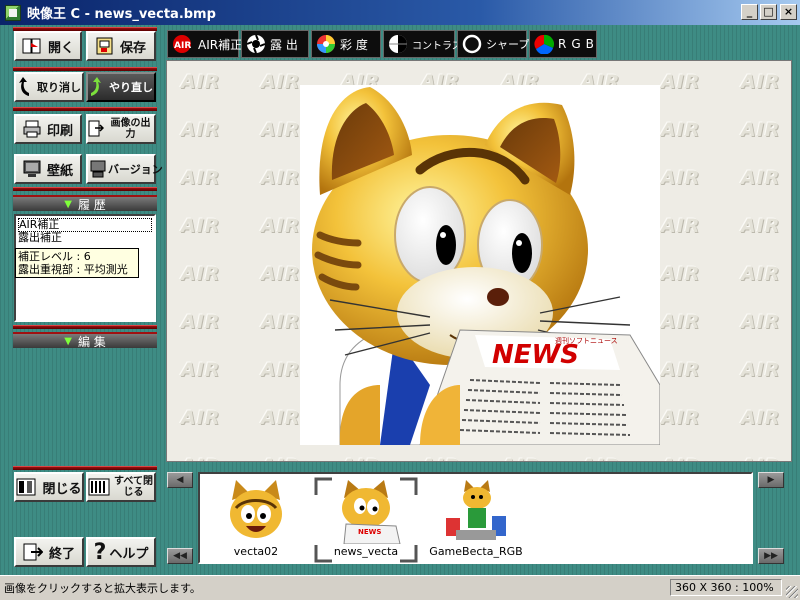  What do you see at coordinates (586, 340) in the screenshot?
I see `newspaper-masthead: 週刊ソフトニュース` at bounding box center [586, 340].